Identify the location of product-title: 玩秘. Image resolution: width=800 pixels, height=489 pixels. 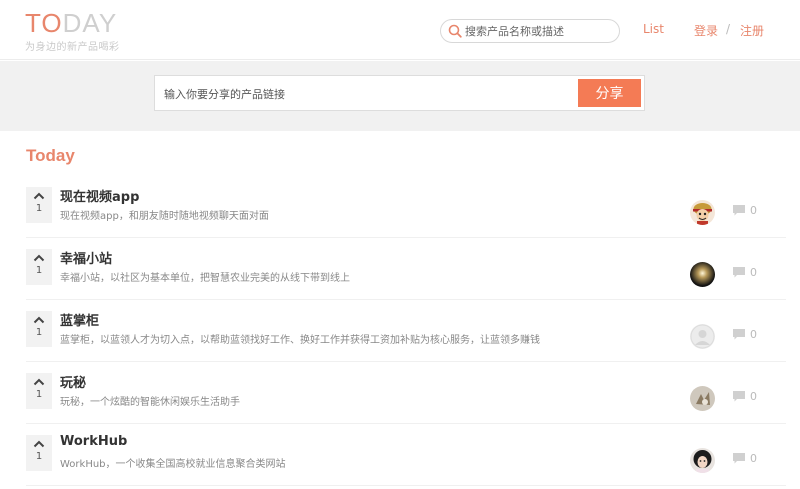
(73, 381).